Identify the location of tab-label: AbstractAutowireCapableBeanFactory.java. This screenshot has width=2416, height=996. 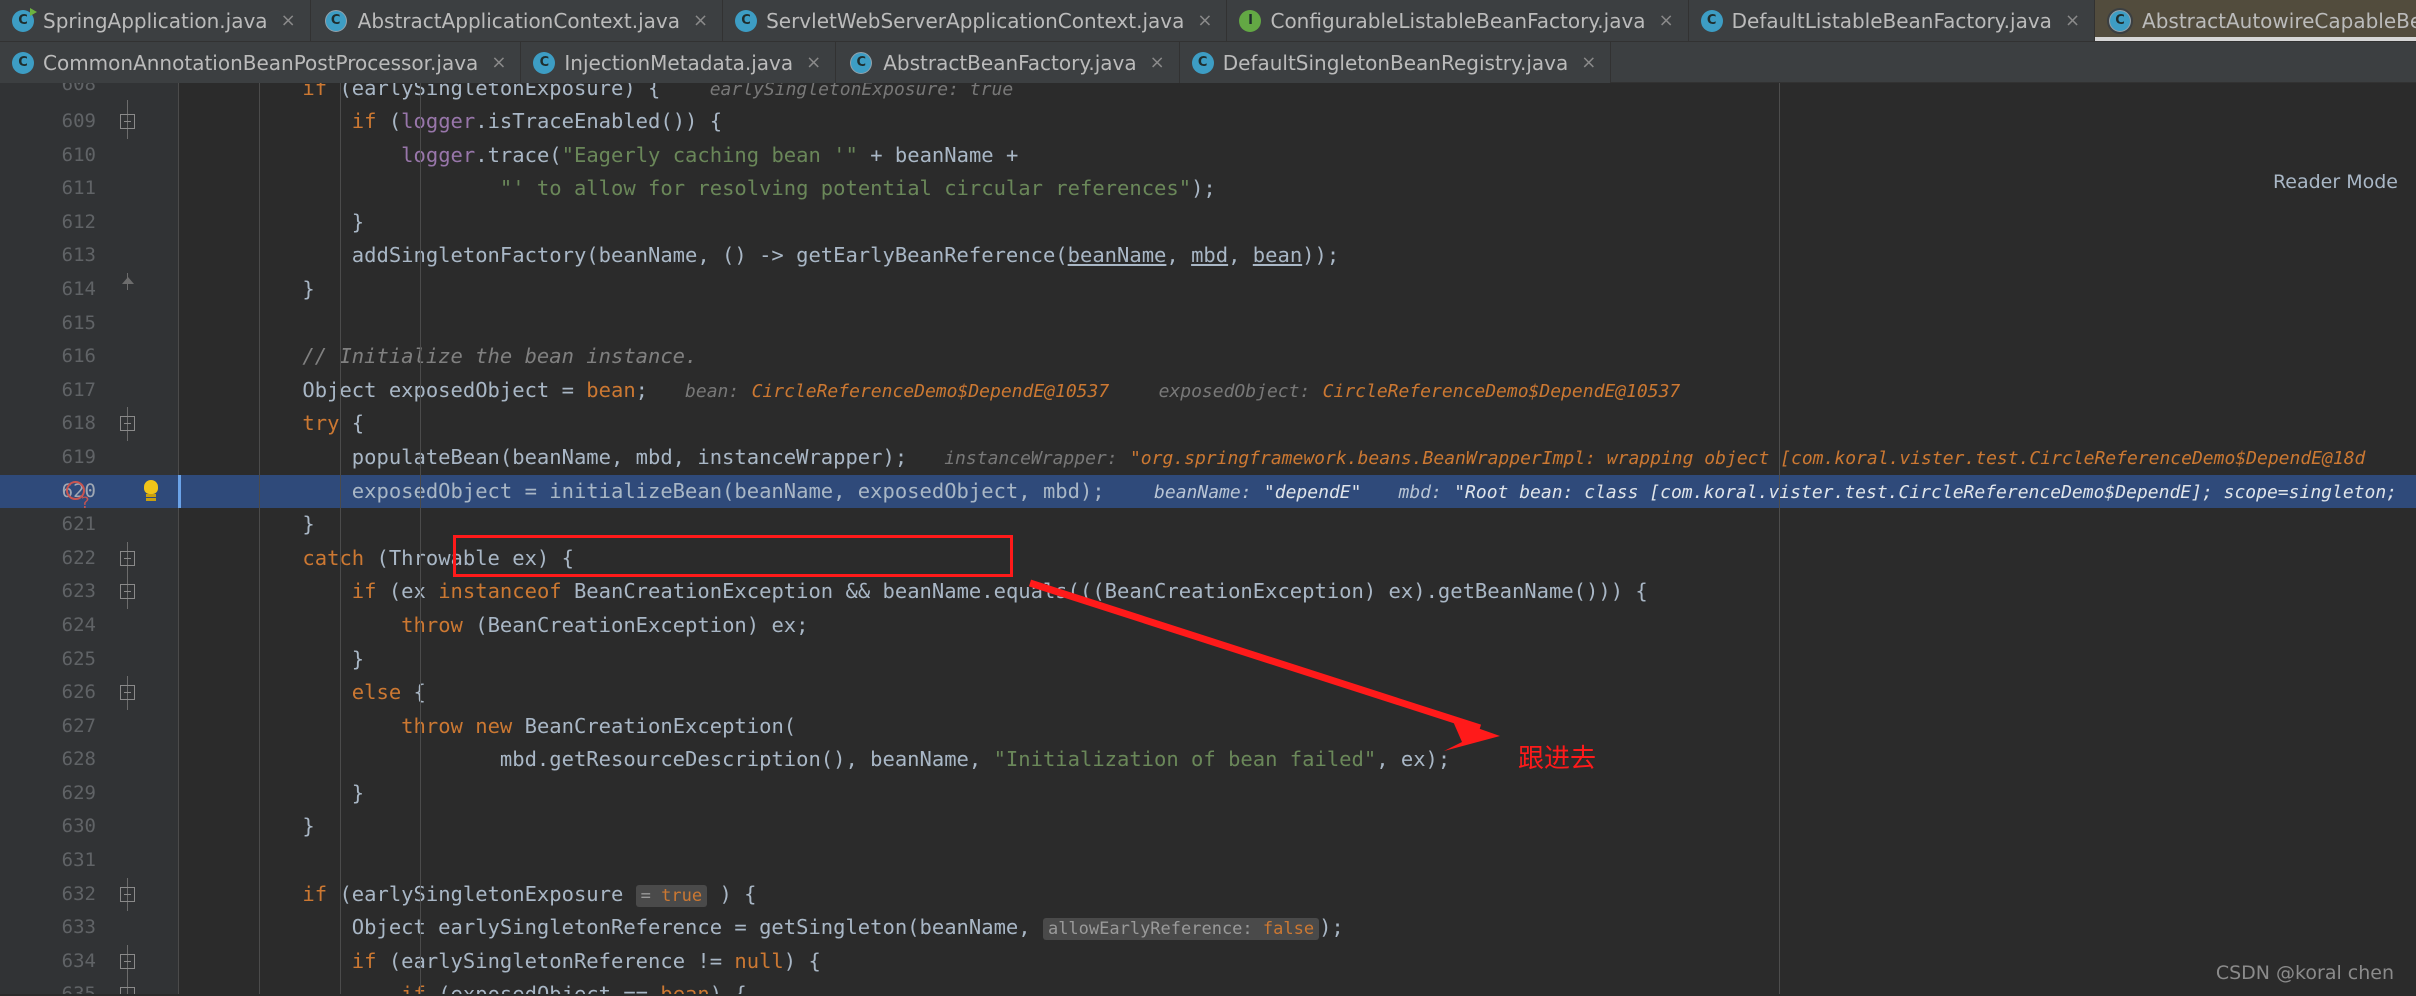
(2279, 20).